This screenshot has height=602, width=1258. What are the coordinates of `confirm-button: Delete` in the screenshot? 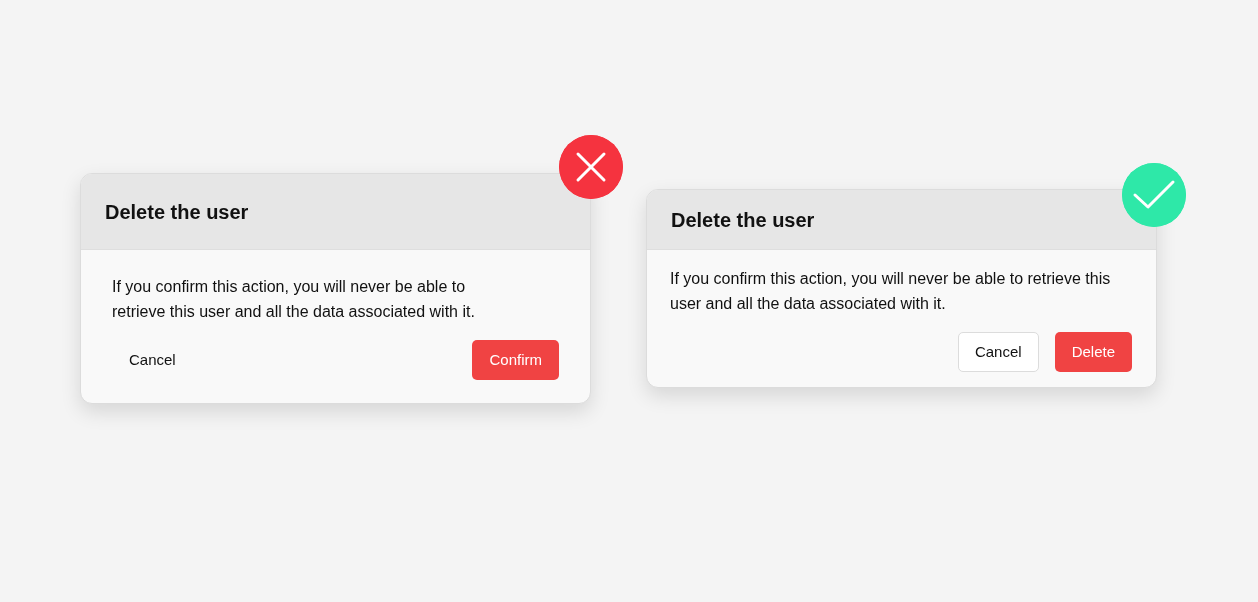 It's located at (1093, 352).